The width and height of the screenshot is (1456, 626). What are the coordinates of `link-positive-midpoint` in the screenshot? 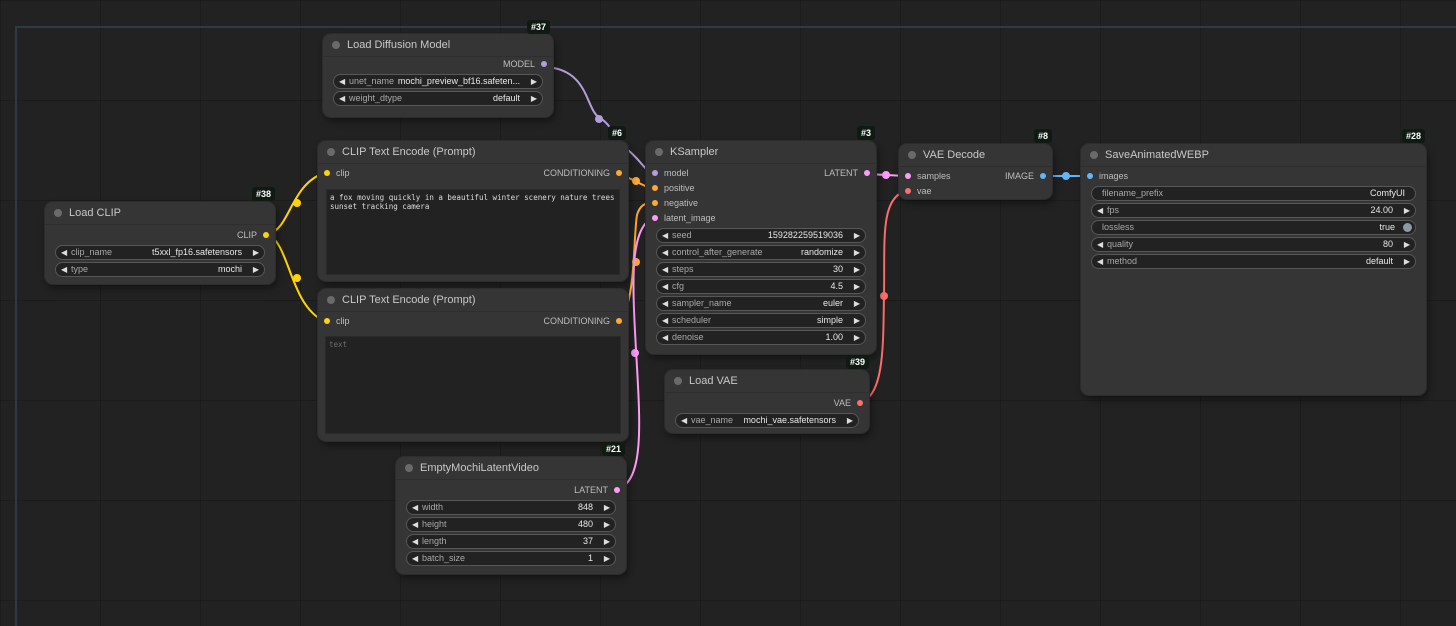 It's located at (636, 181).